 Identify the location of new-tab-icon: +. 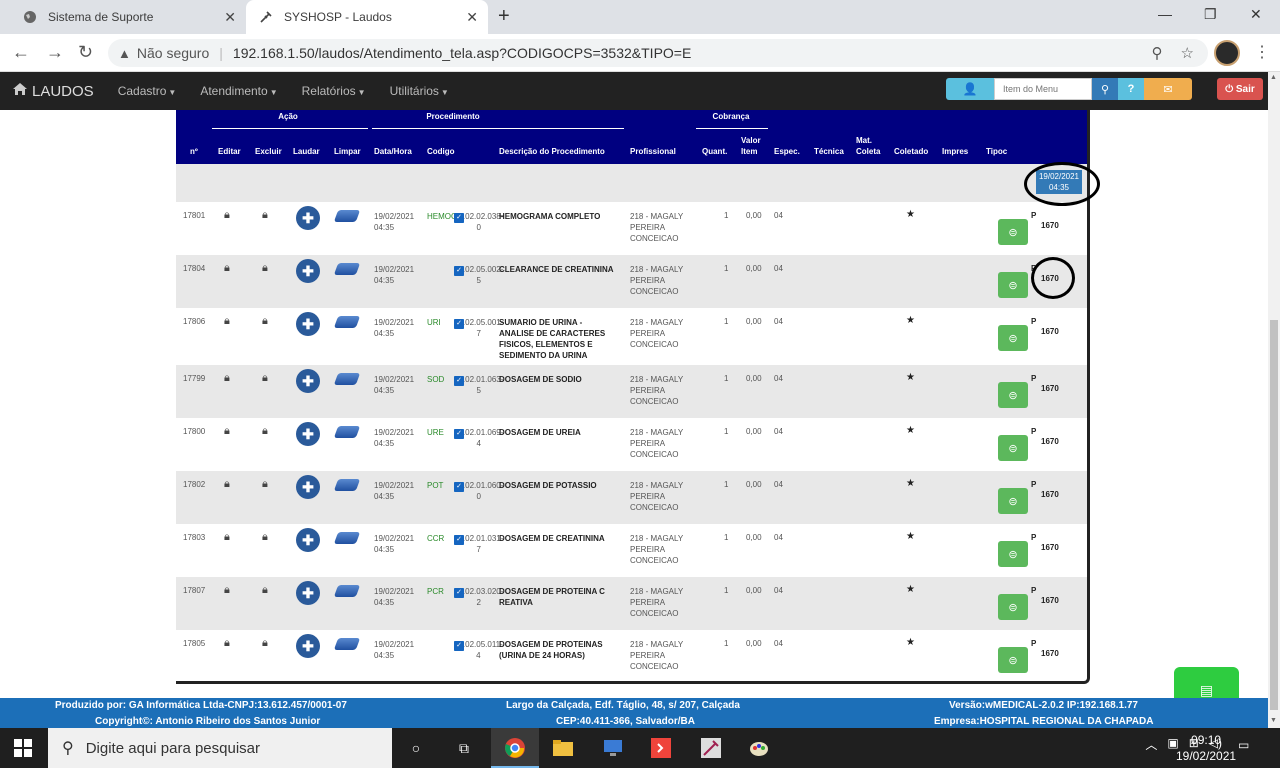
(504, 16).